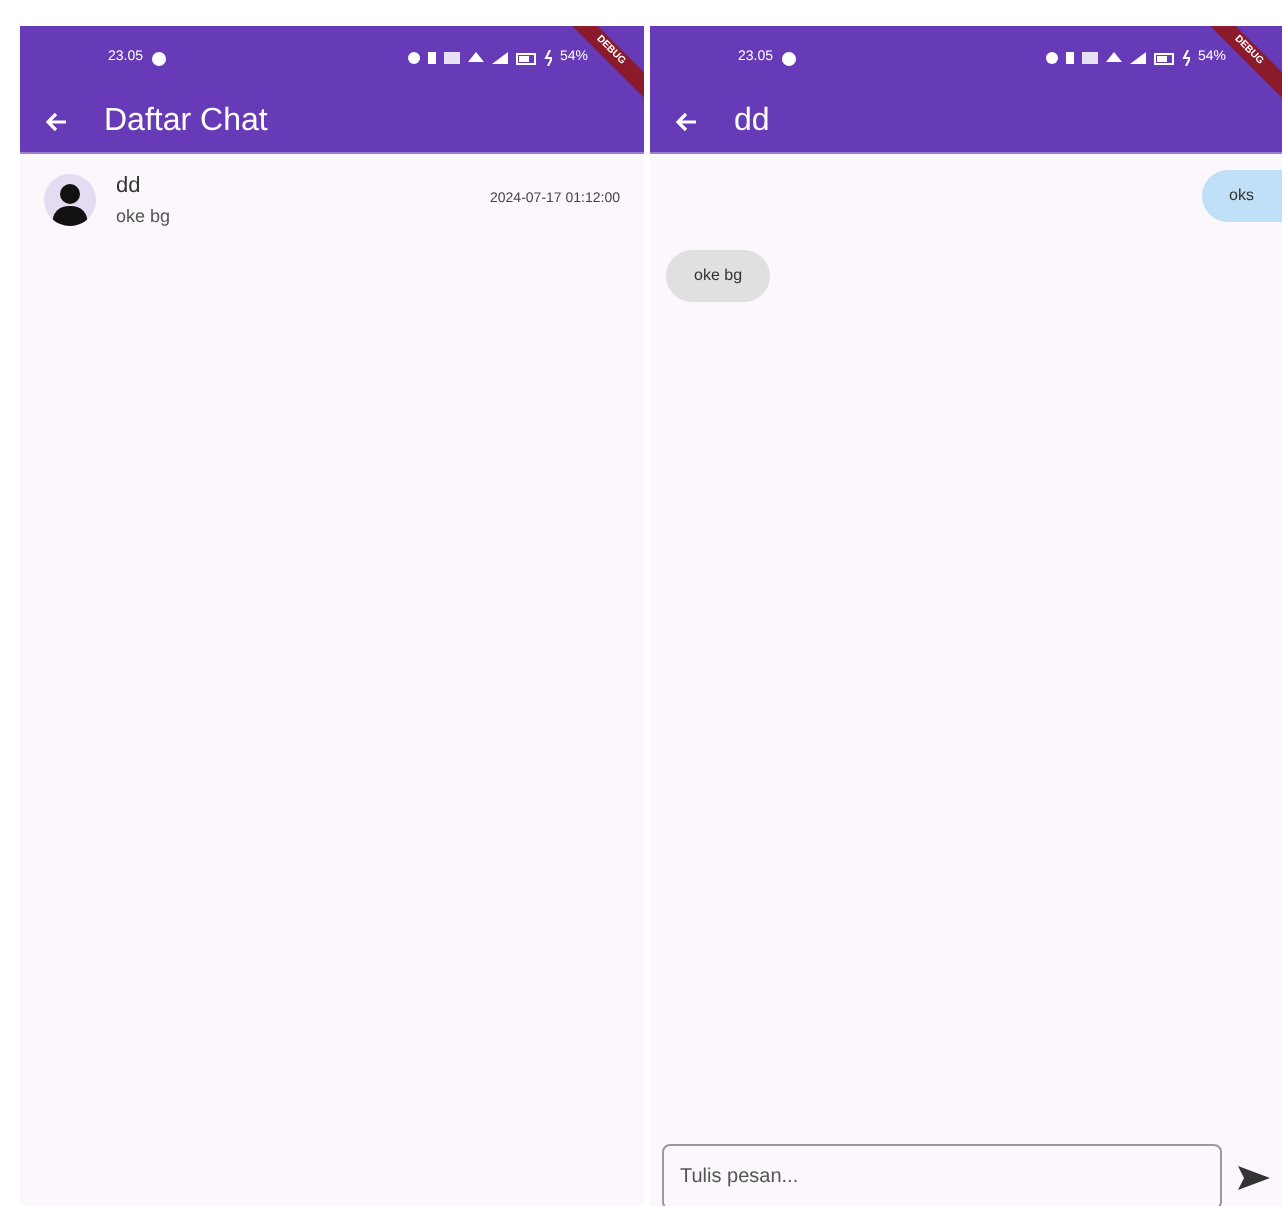 This screenshot has width=1282, height=1206. Describe the element at coordinates (1241, 196) in the screenshot. I see `message-bubble: oks` at that location.